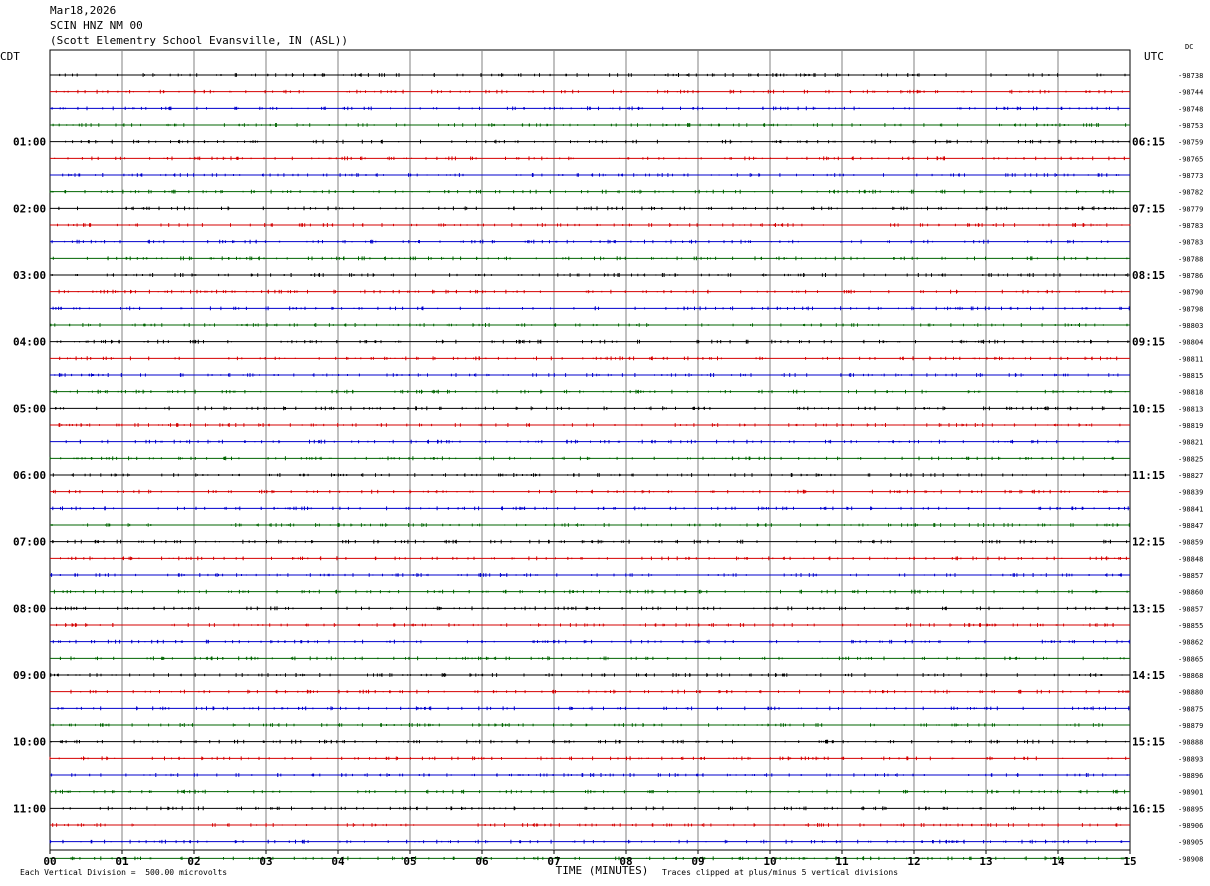  I want to click on dc-offset-label: -98841, so click(1190, 509).